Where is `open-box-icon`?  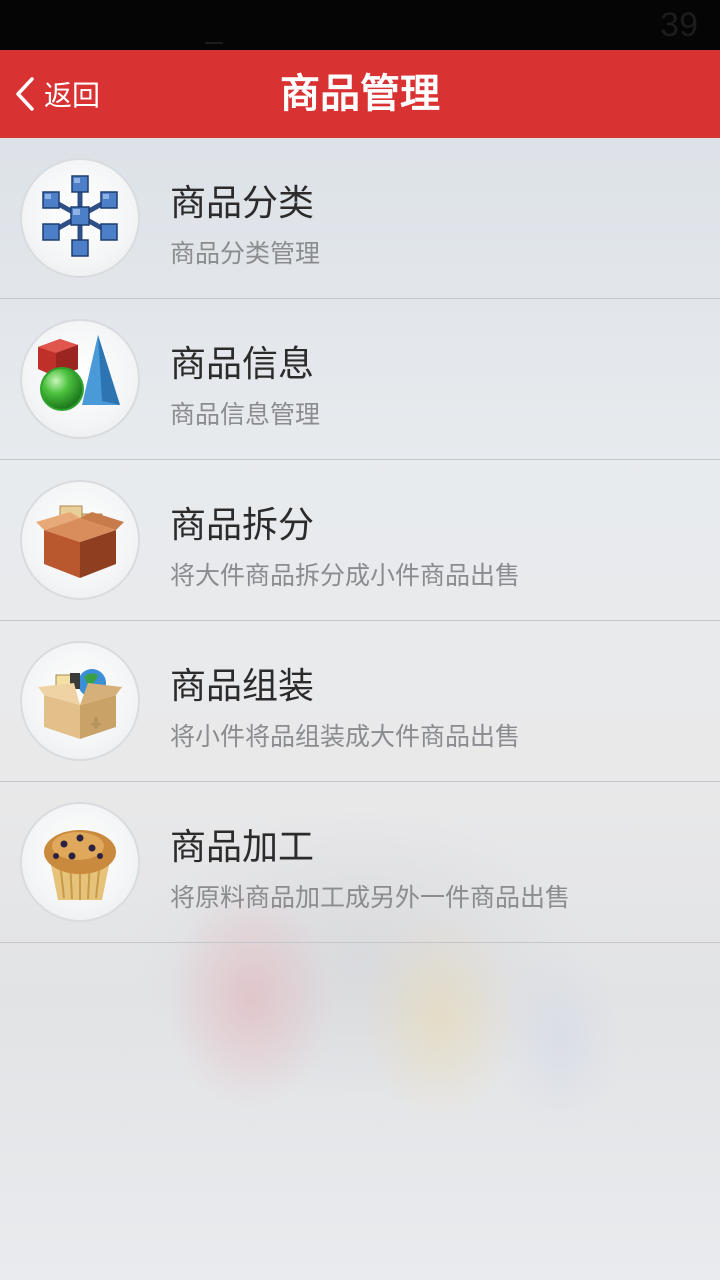
open-box-icon is located at coordinates (80, 540).